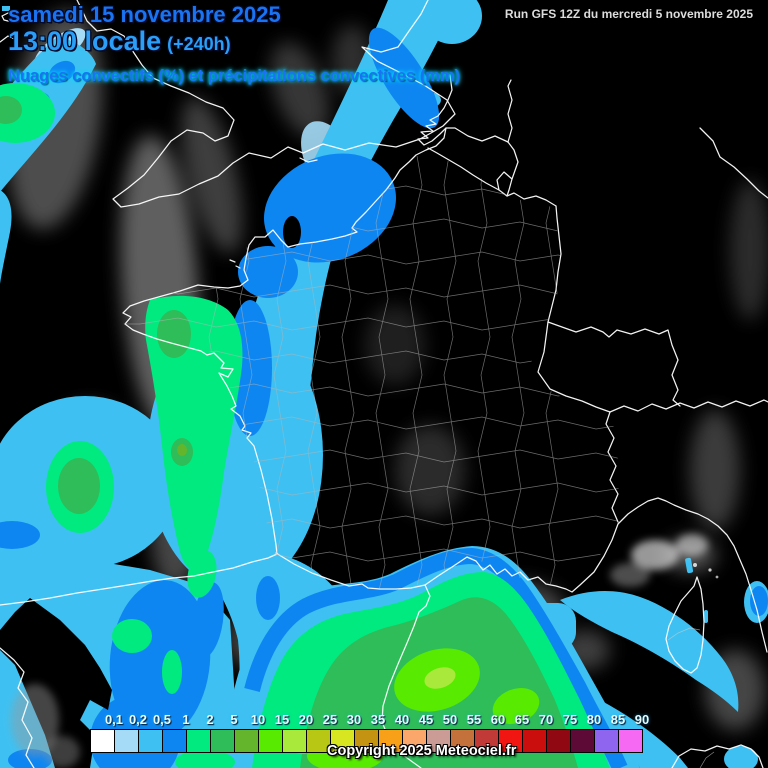  Describe the element at coordinates (138, 719) in the screenshot. I see `legend-label: 0,2` at that location.